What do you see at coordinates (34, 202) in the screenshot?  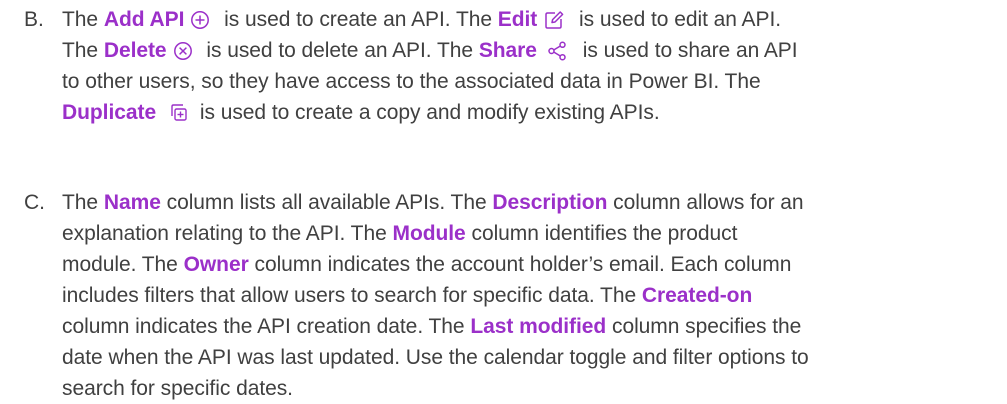 I see `list-marker: C.` at bounding box center [34, 202].